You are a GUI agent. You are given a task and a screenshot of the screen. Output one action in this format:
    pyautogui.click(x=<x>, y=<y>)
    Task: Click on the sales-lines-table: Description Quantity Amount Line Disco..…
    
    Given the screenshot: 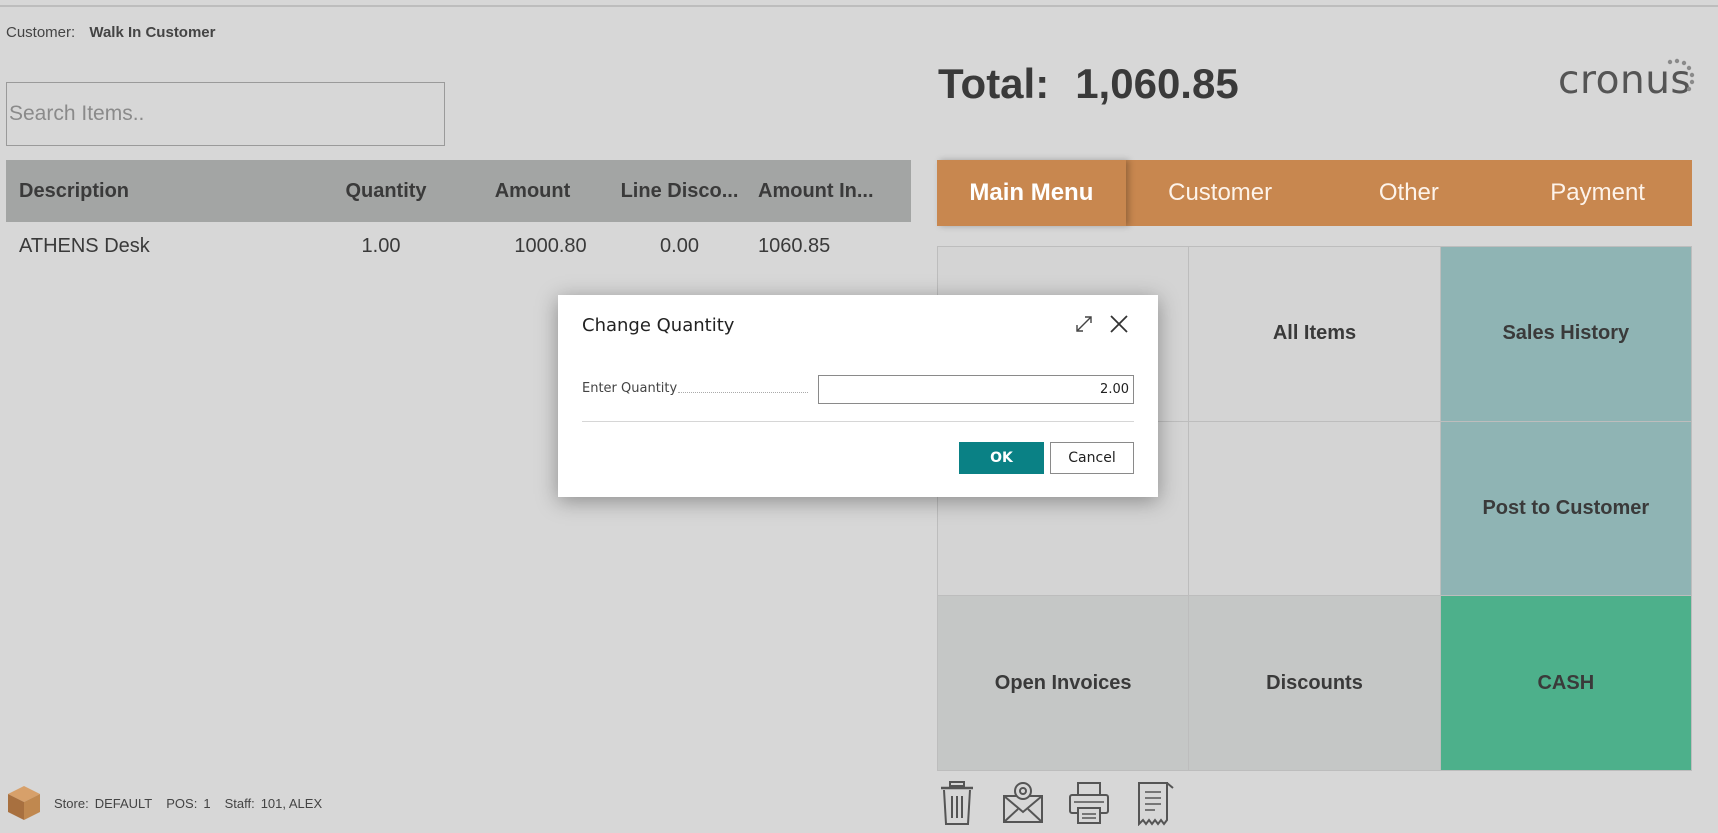 What is the action you would take?
    pyautogui.click(x=458, y=215)
    